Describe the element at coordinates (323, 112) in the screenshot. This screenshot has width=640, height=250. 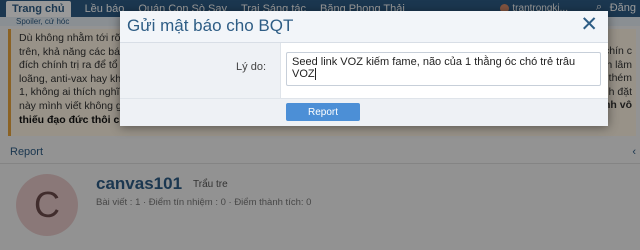
I see `report-submit-button: Report` at that location.